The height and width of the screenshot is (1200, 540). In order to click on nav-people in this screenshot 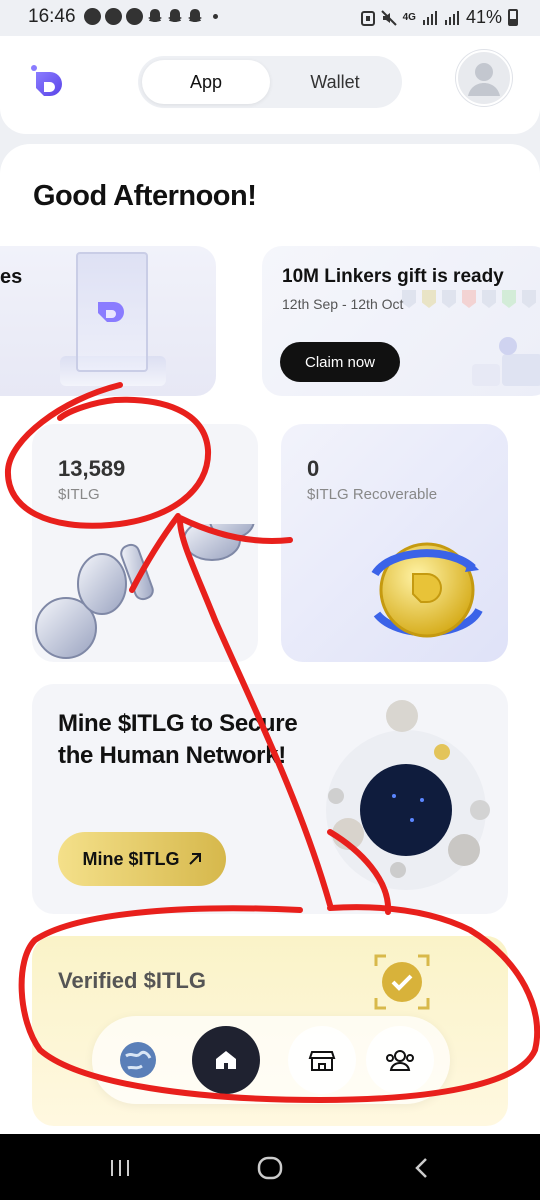, I will do `click(400, 1060)`.